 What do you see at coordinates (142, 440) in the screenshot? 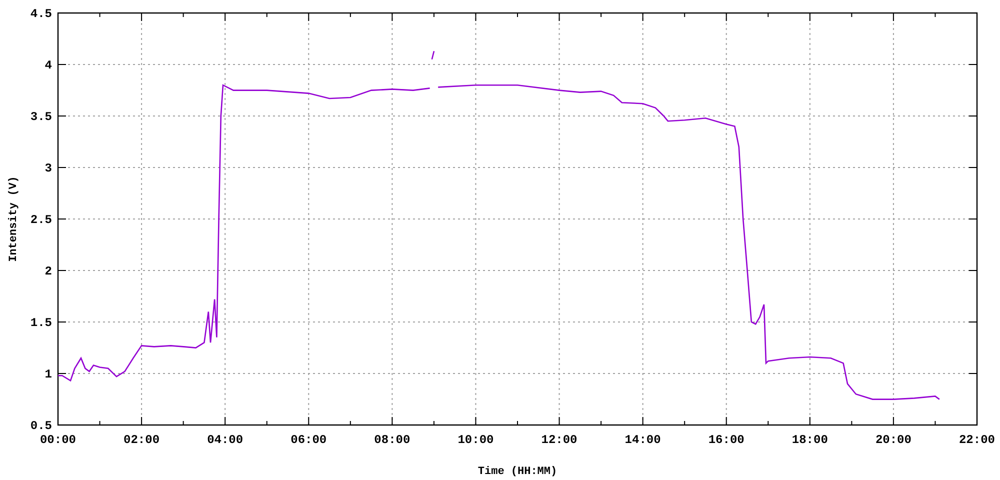
I see `x-tick-label: 02:00` at bounding box center [142, 440].